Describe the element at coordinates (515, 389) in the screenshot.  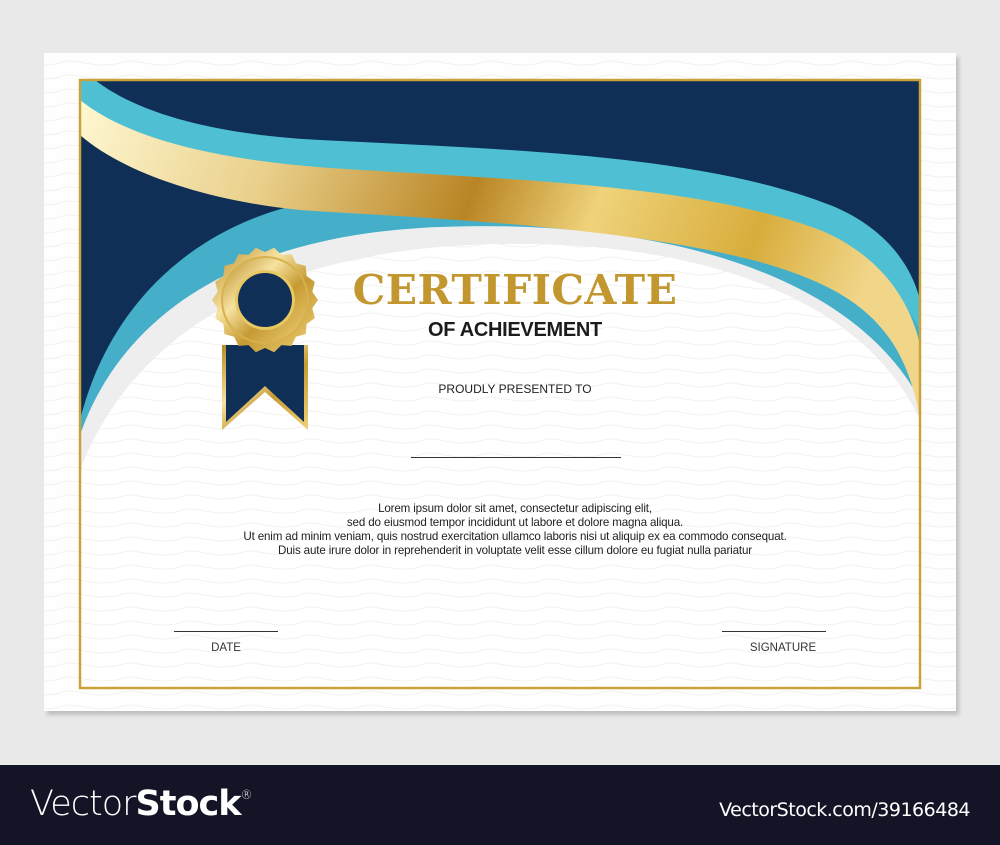
I see `presented-to-label: PROUDLY PRESENTED TO` at that location.